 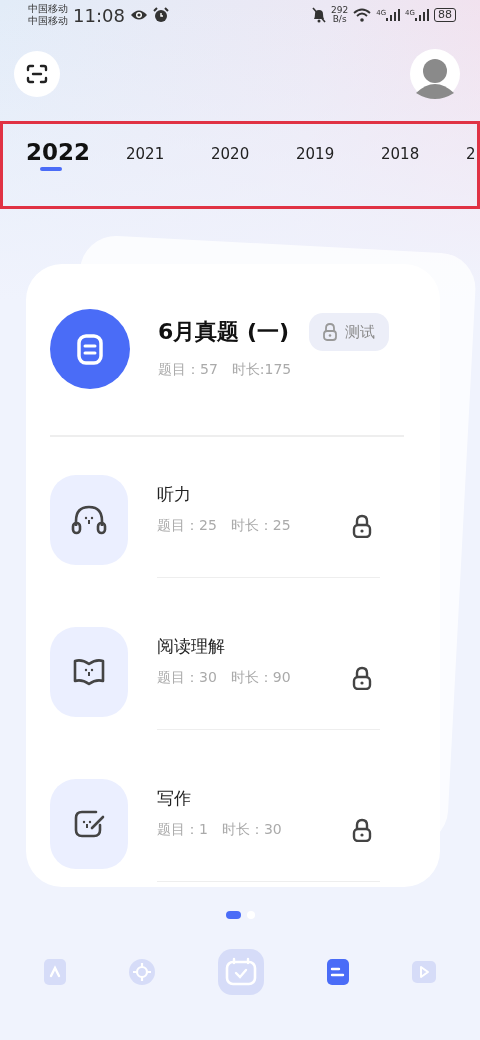 What do you see at coordinates (423, 150) in the screenshot?
I see `year-tab: 2018` at bounding box center [423, 150].